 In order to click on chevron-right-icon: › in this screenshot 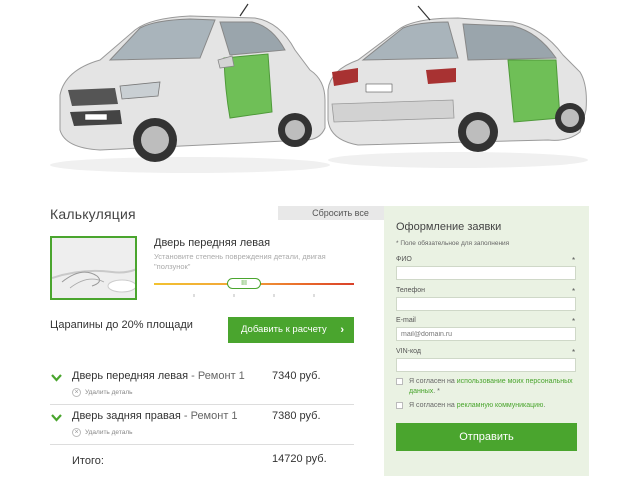, I will do `click(342, 330)`.